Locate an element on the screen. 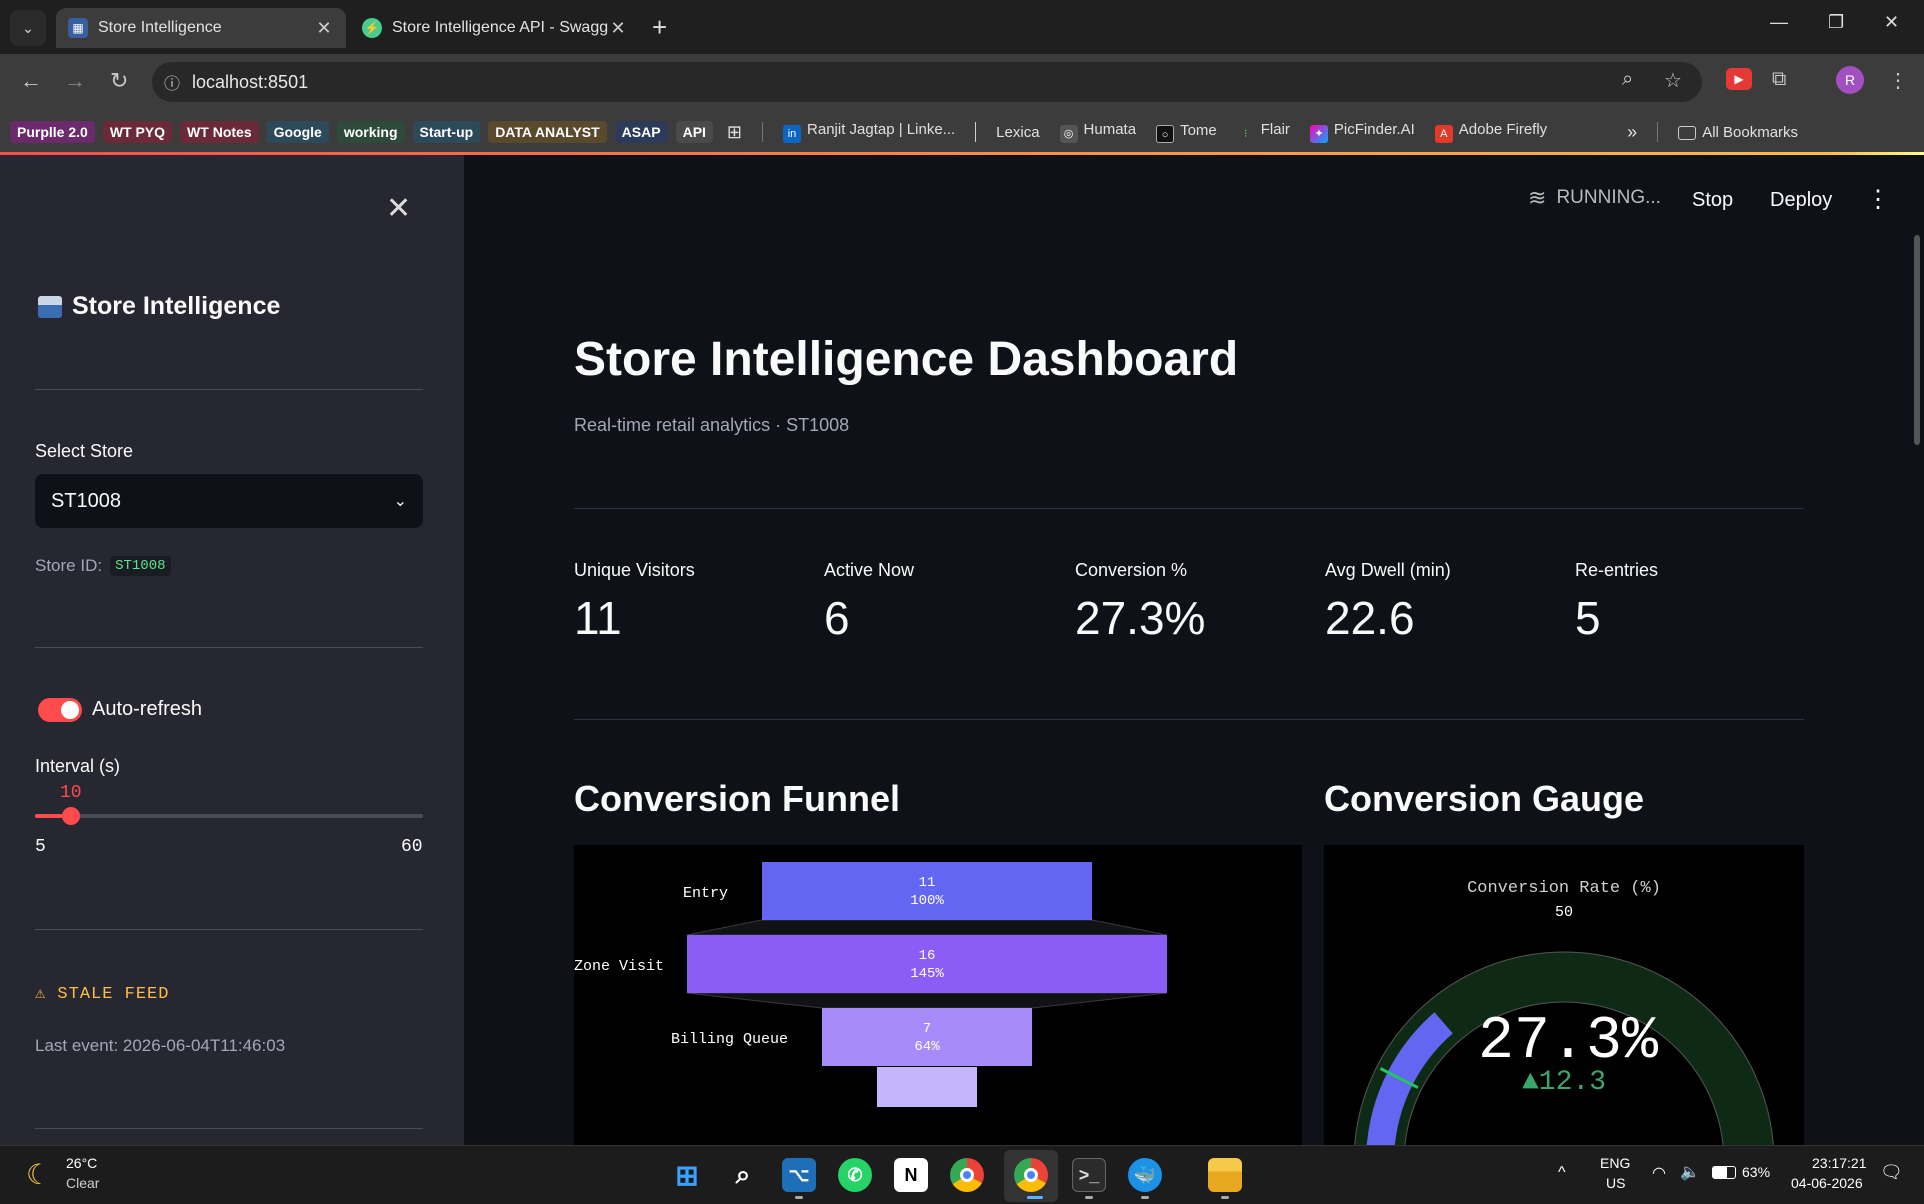  minimize-icon: — is located at coordinates (1779, 22).